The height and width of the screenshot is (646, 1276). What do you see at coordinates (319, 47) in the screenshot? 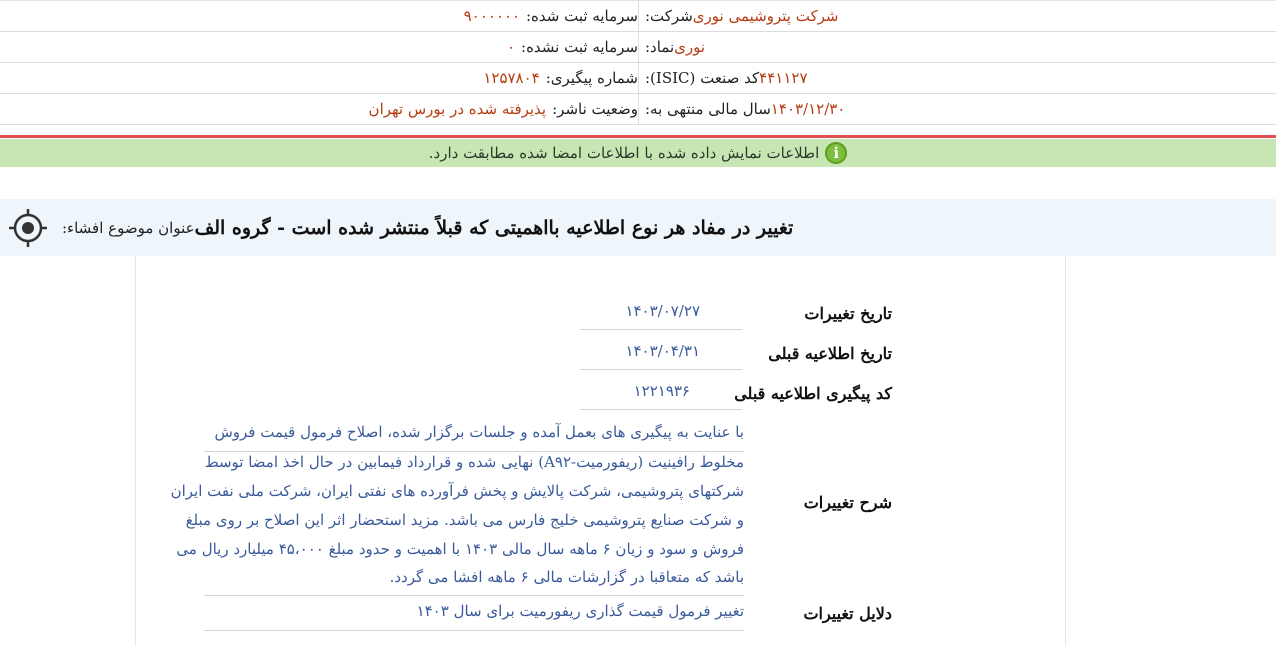
I see `unregistered-capital-cell: سرمایه ثبت نشده: ۰` at bounding box center [319, 47].